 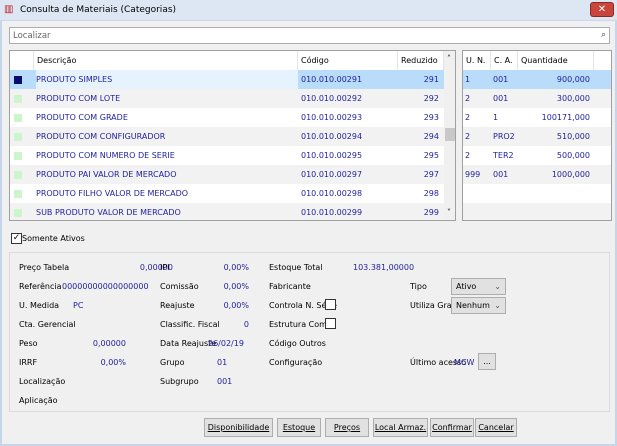 I want to click on material-reduced: 298, so click(x=431, y=193).